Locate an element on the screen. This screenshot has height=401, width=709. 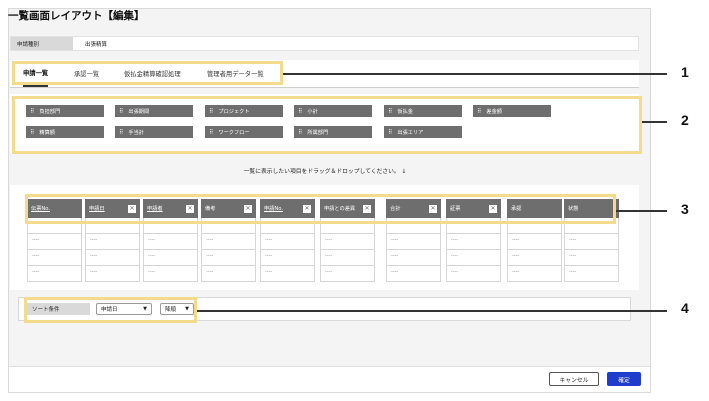
drag-hint: 一覧に表示したい項目をドラッグ＆ドロップしてください。 ↓ is located at coordinates (325, 172).